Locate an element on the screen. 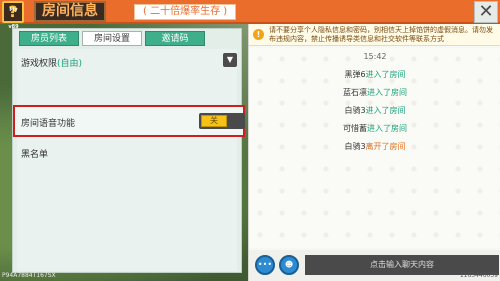 Image resolution: width=500 pixels, height=281 pixels. chat-message: 可惜蓄进入了房间 is located at coordinates (374, 128).